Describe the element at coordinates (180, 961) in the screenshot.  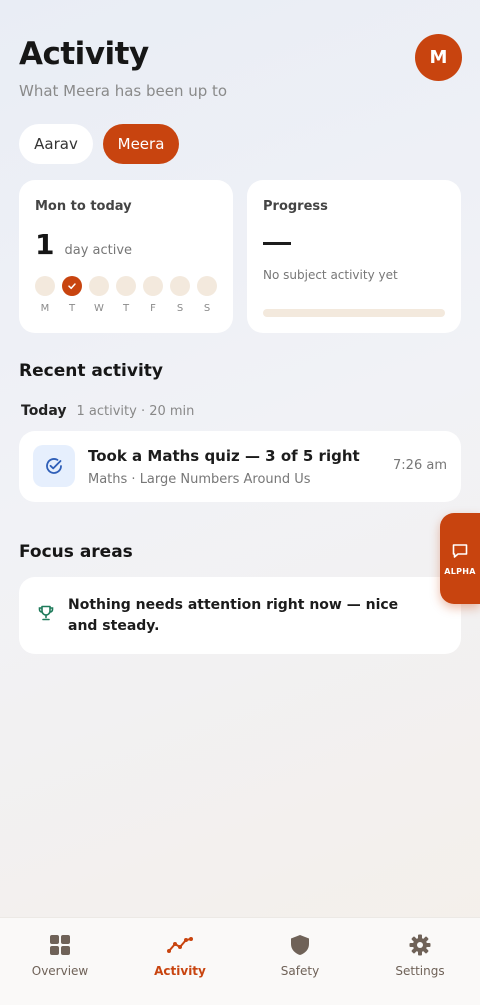
I see `nav-activity: Activity` at that location.